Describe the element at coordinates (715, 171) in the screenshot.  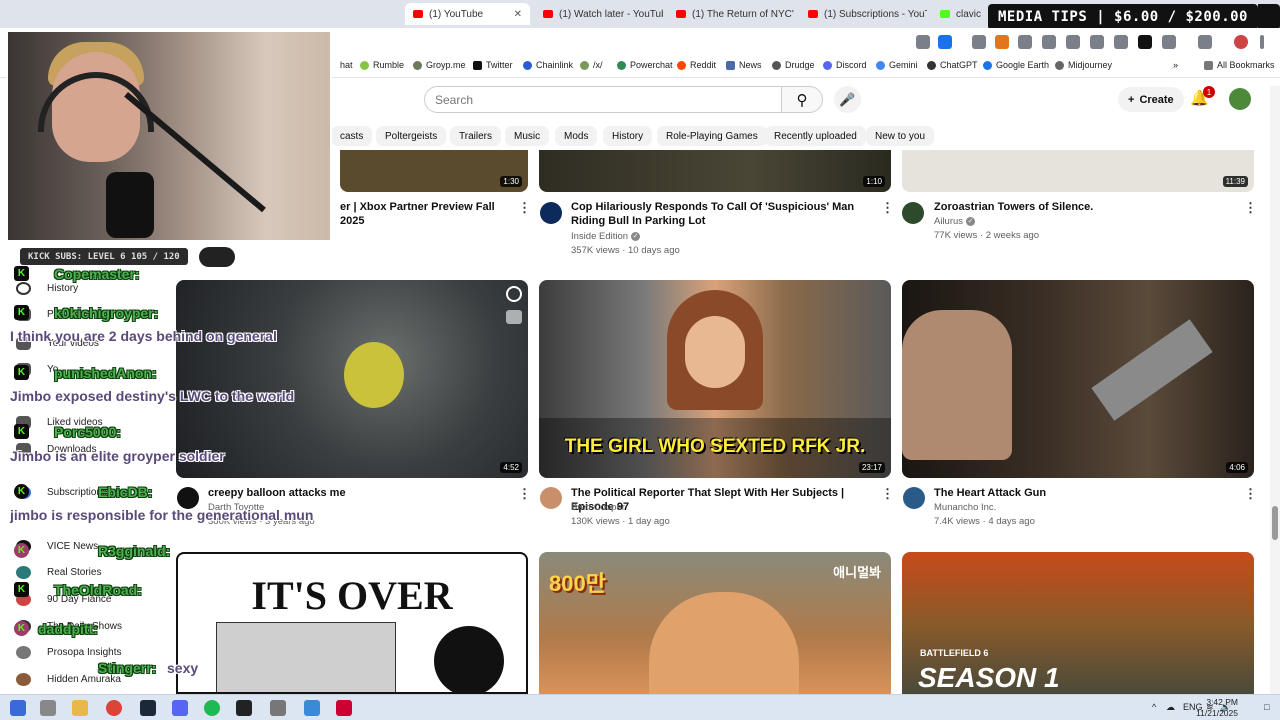
I see `video-thumbnail: 1:10` at that location.